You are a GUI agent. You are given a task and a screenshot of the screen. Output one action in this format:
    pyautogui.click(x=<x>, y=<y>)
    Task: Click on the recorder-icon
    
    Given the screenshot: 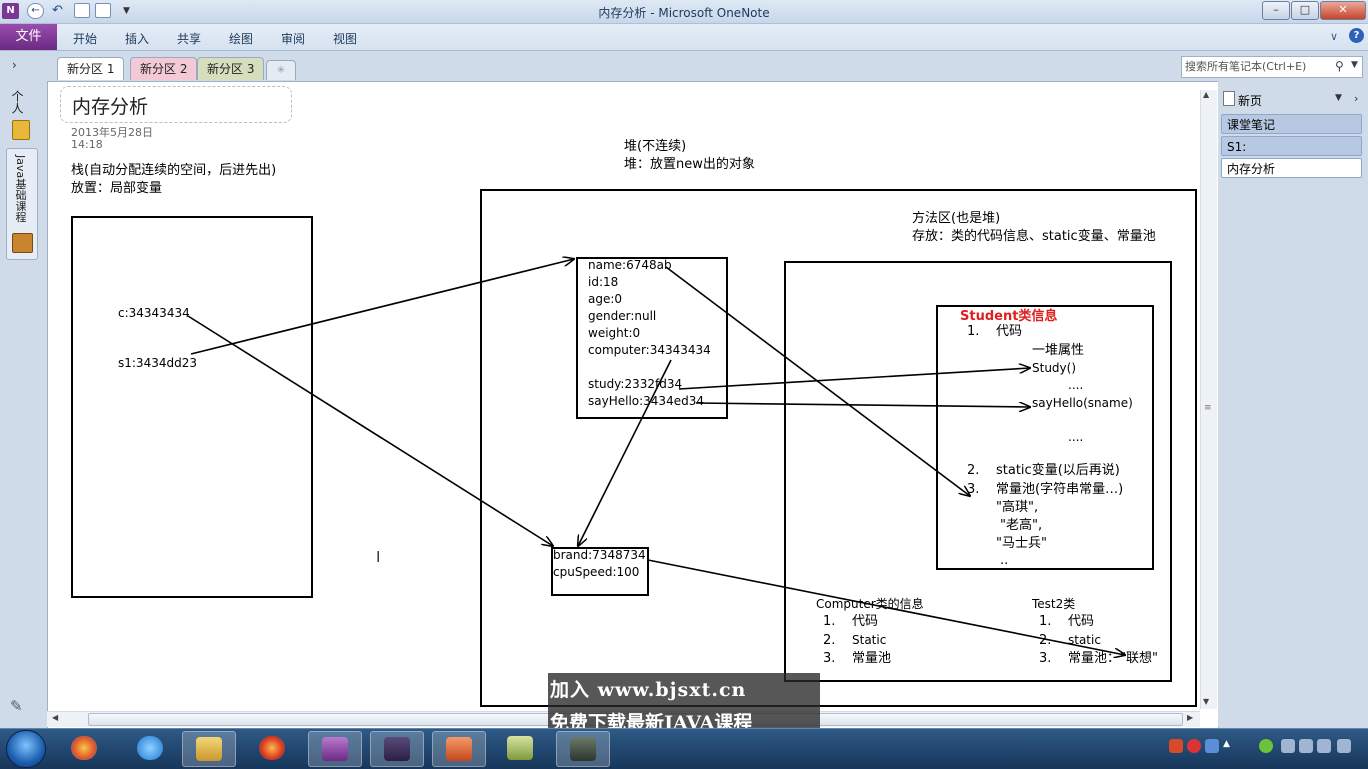 What is the action you would take?
    pyautogui.click(x=583, y=749)
    